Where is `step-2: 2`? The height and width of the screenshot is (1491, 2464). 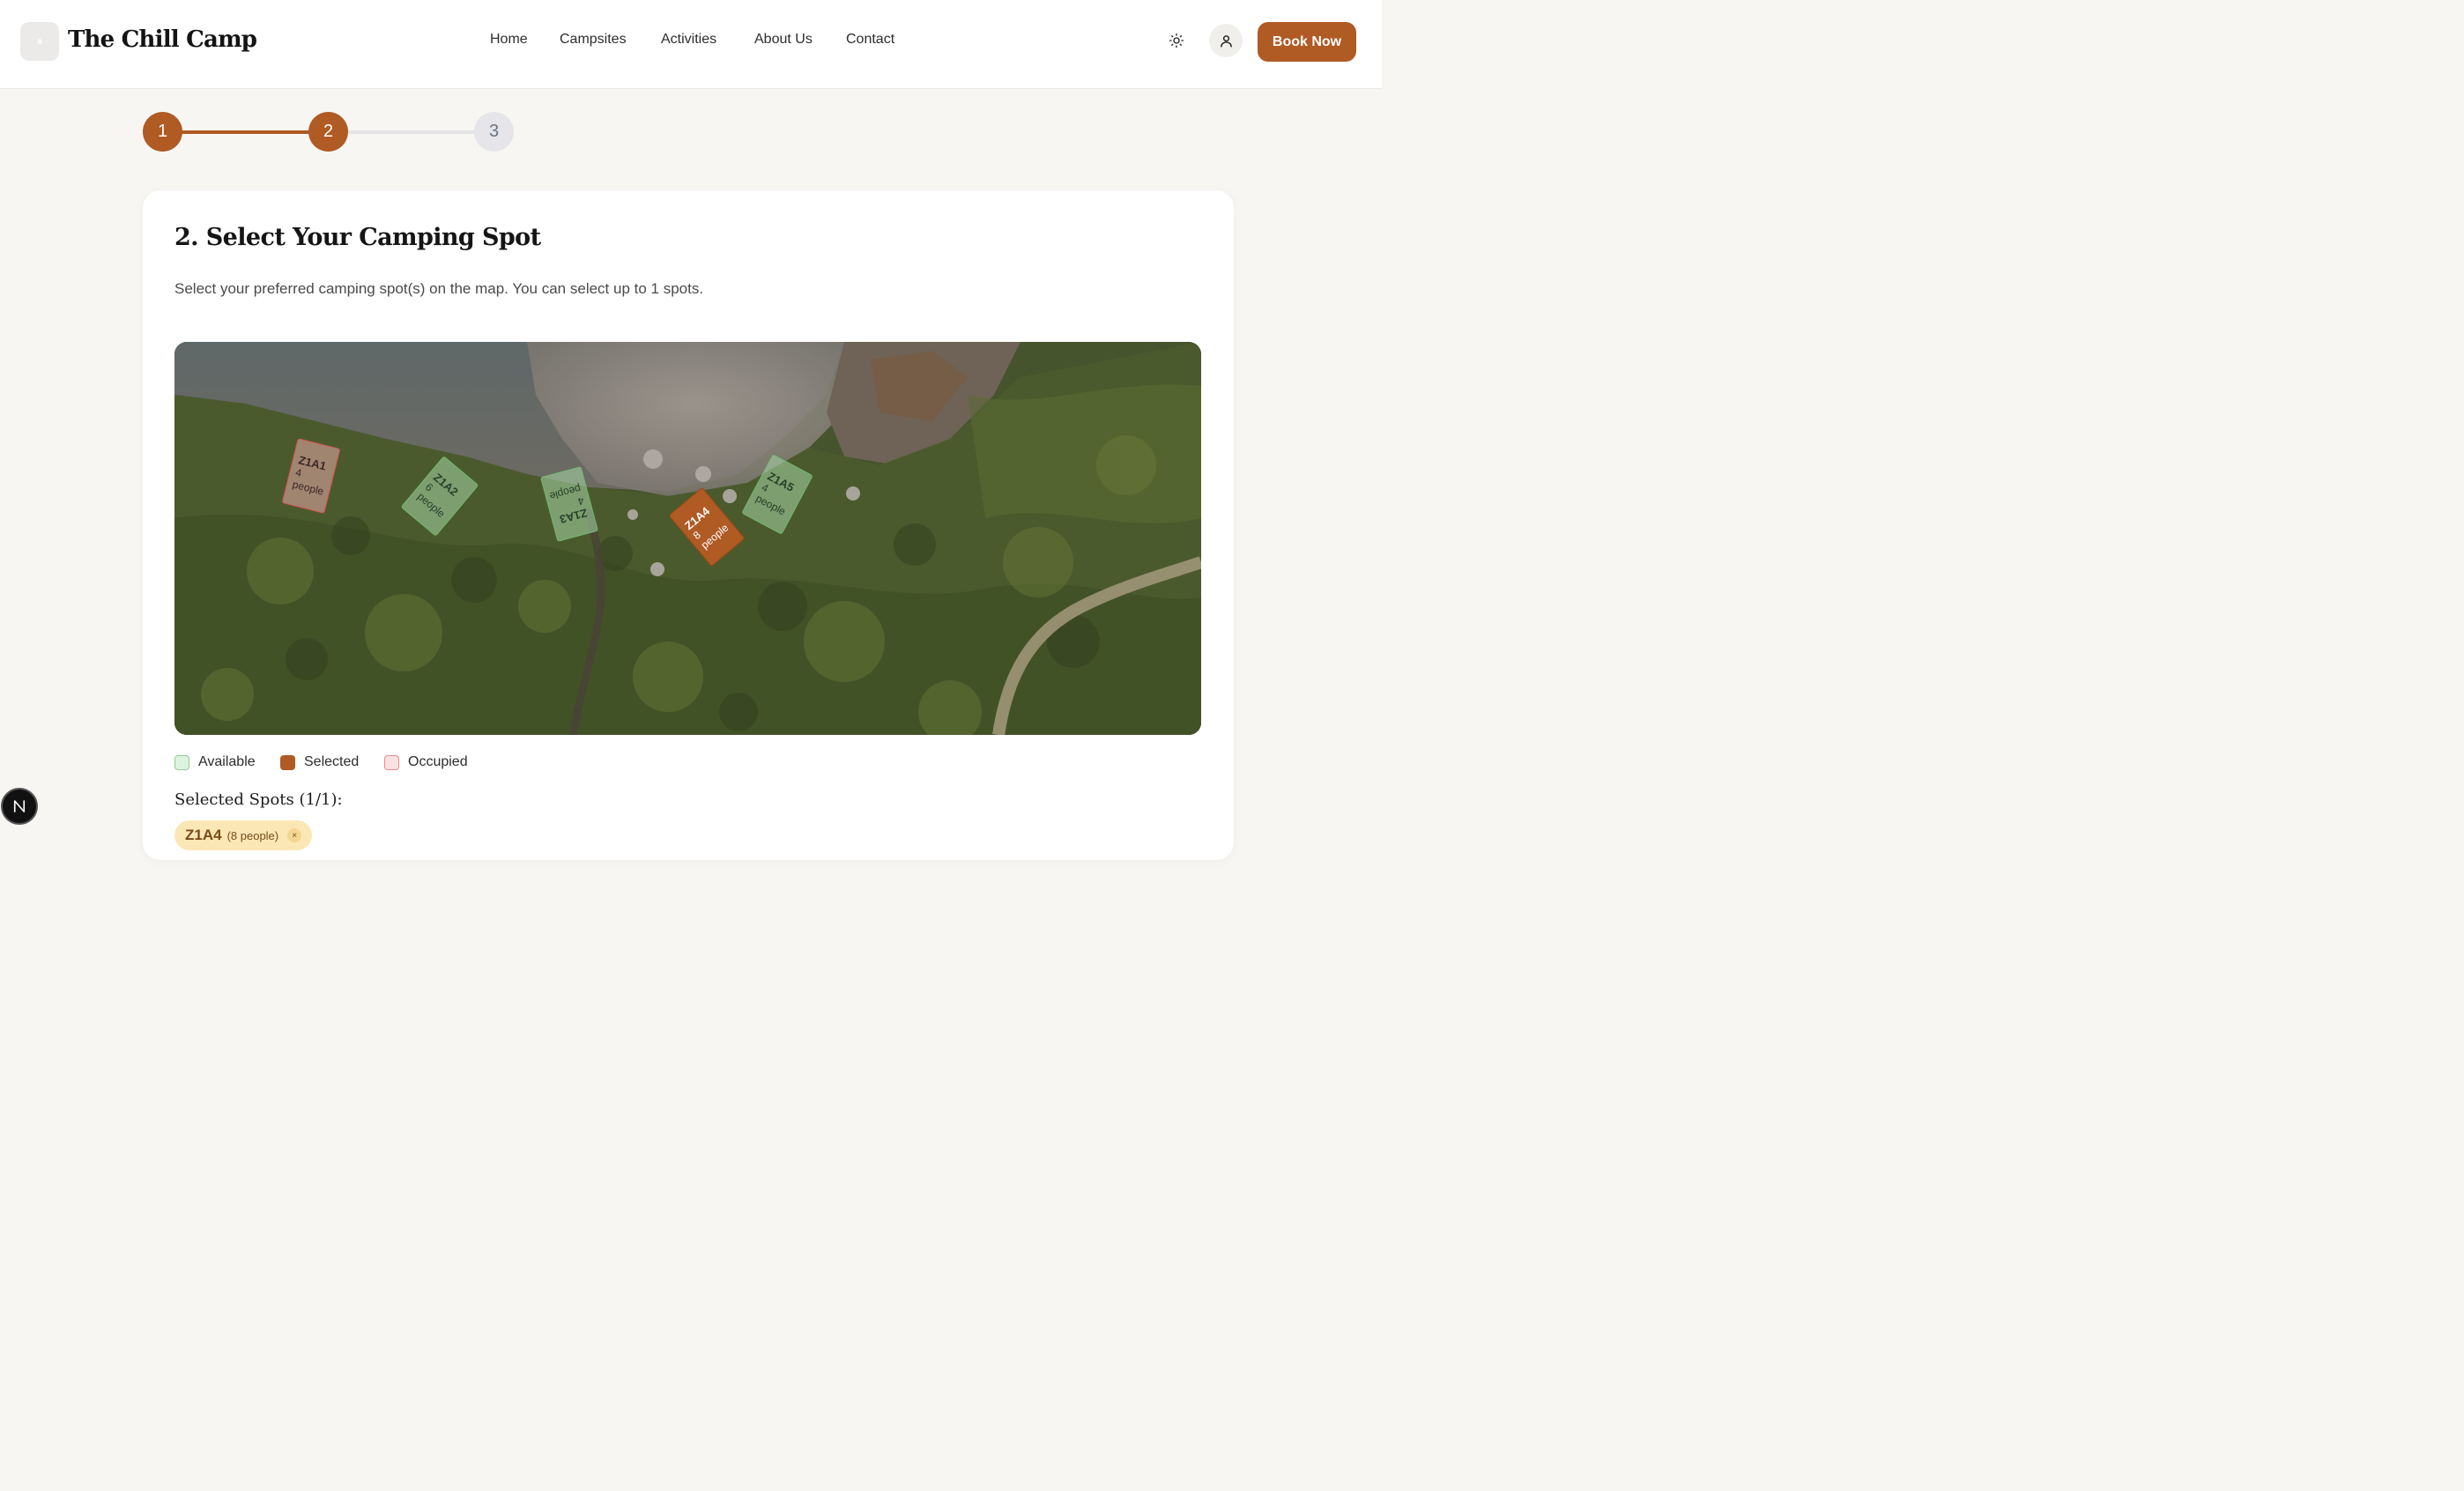
step-2: 2 is located at coordinates (328, 132).